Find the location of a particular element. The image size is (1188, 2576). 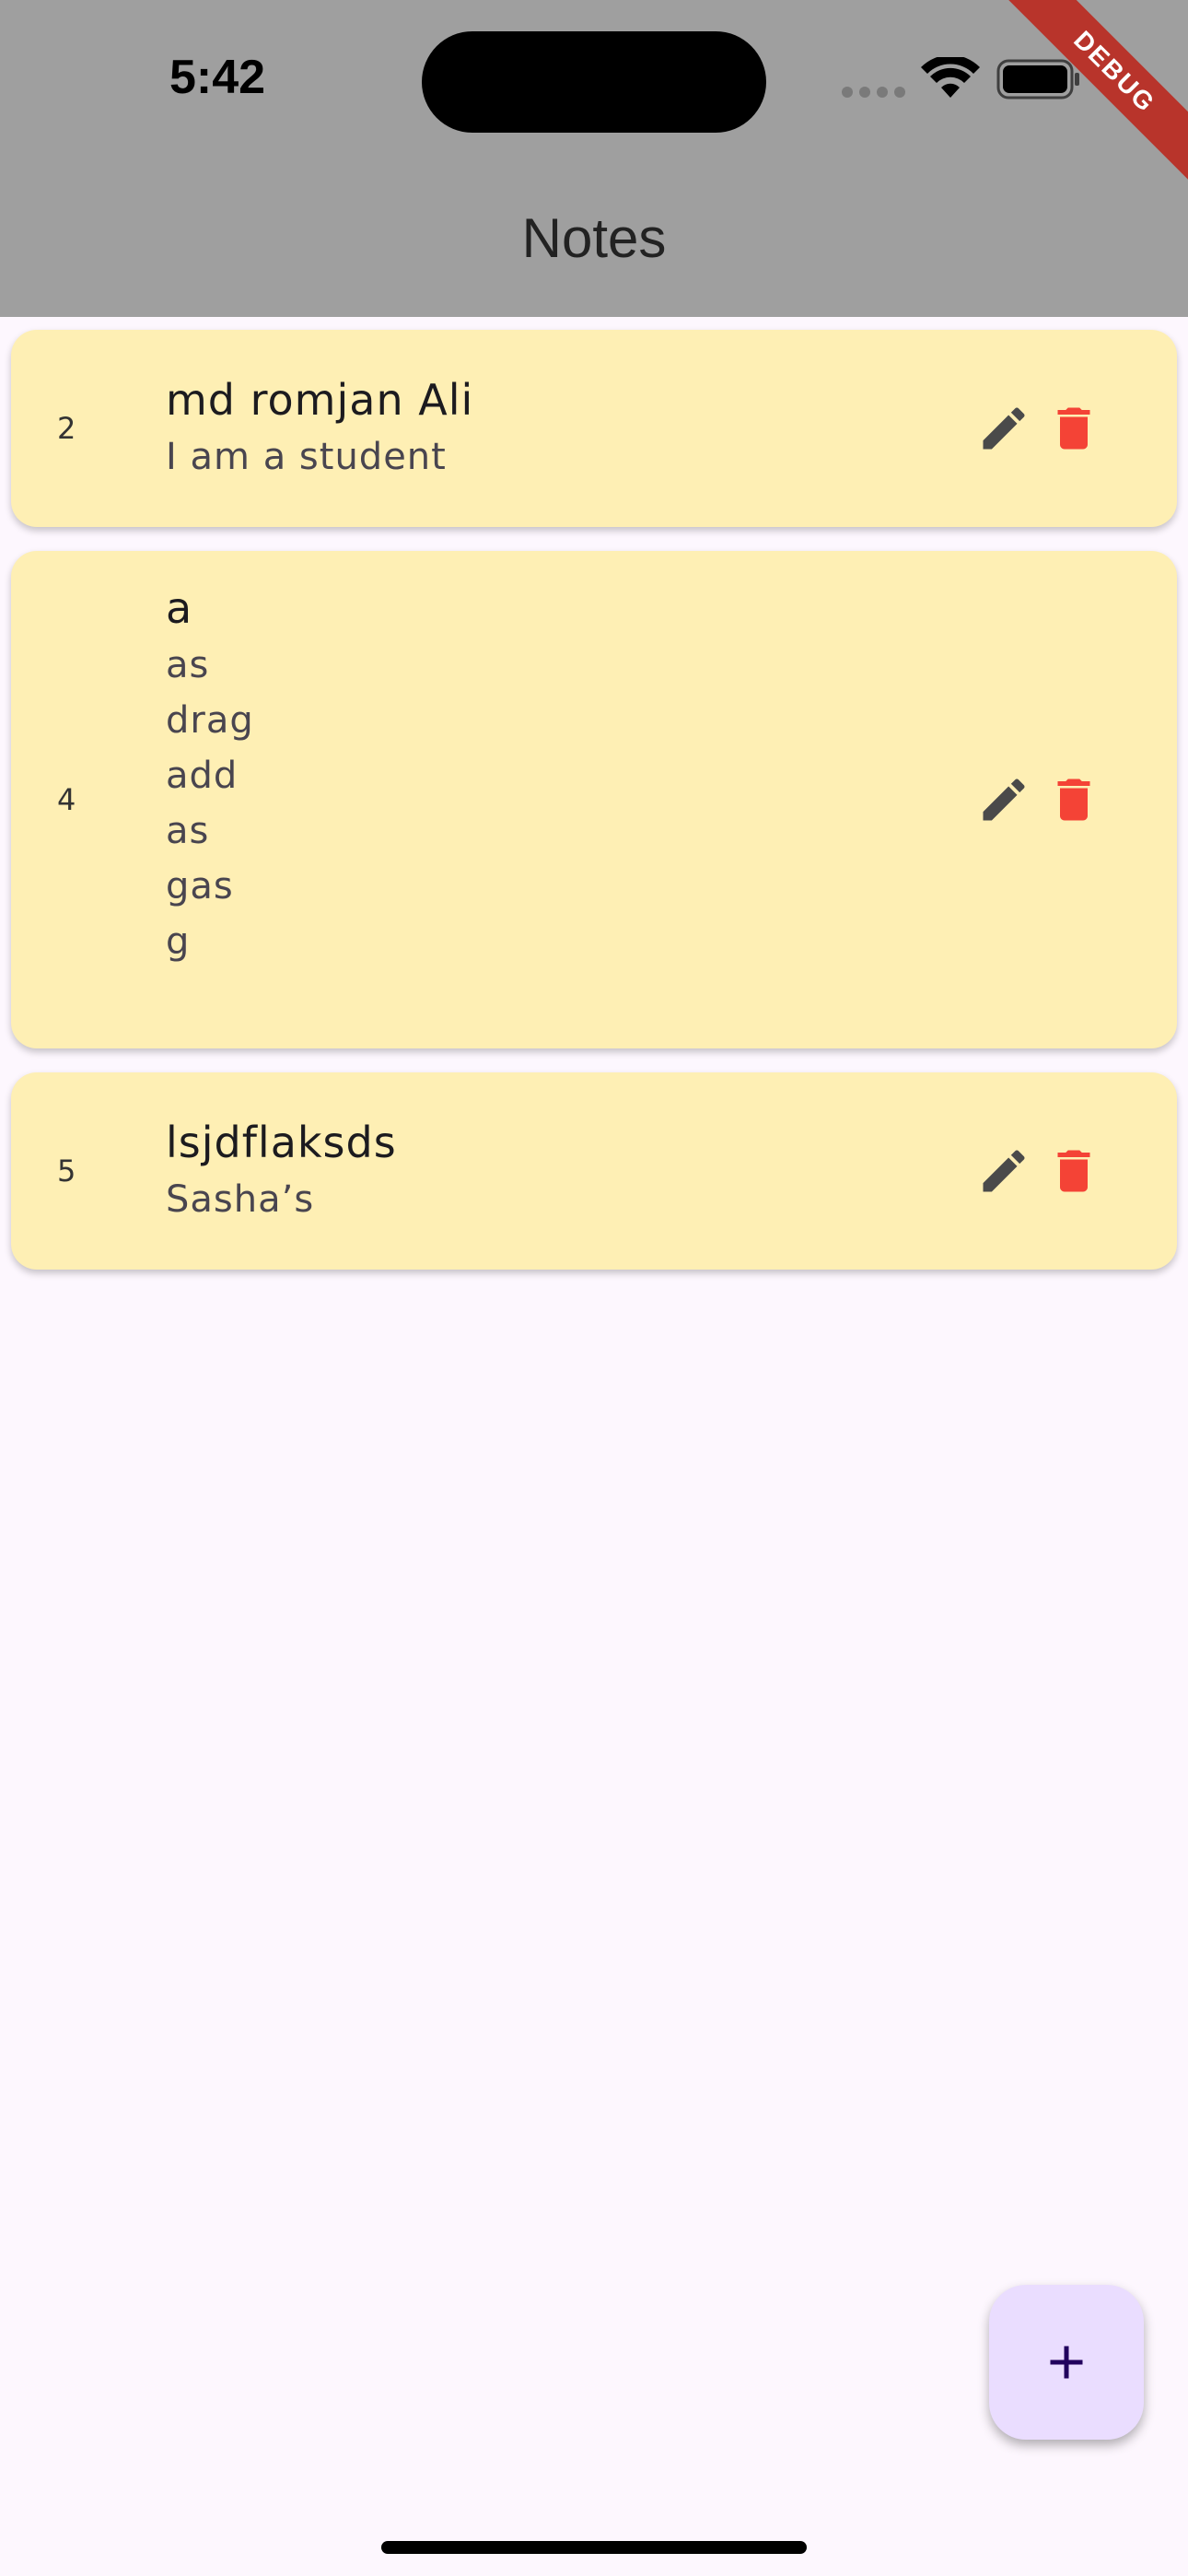

app-bar: 5:42 DEBUG Notes is located at coordinates (594, 158).